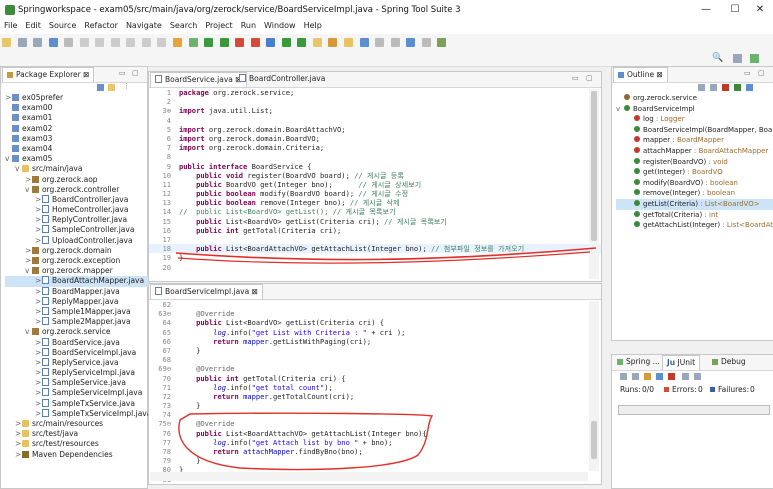  I want to click on annotation-underline, so click(386, 254).